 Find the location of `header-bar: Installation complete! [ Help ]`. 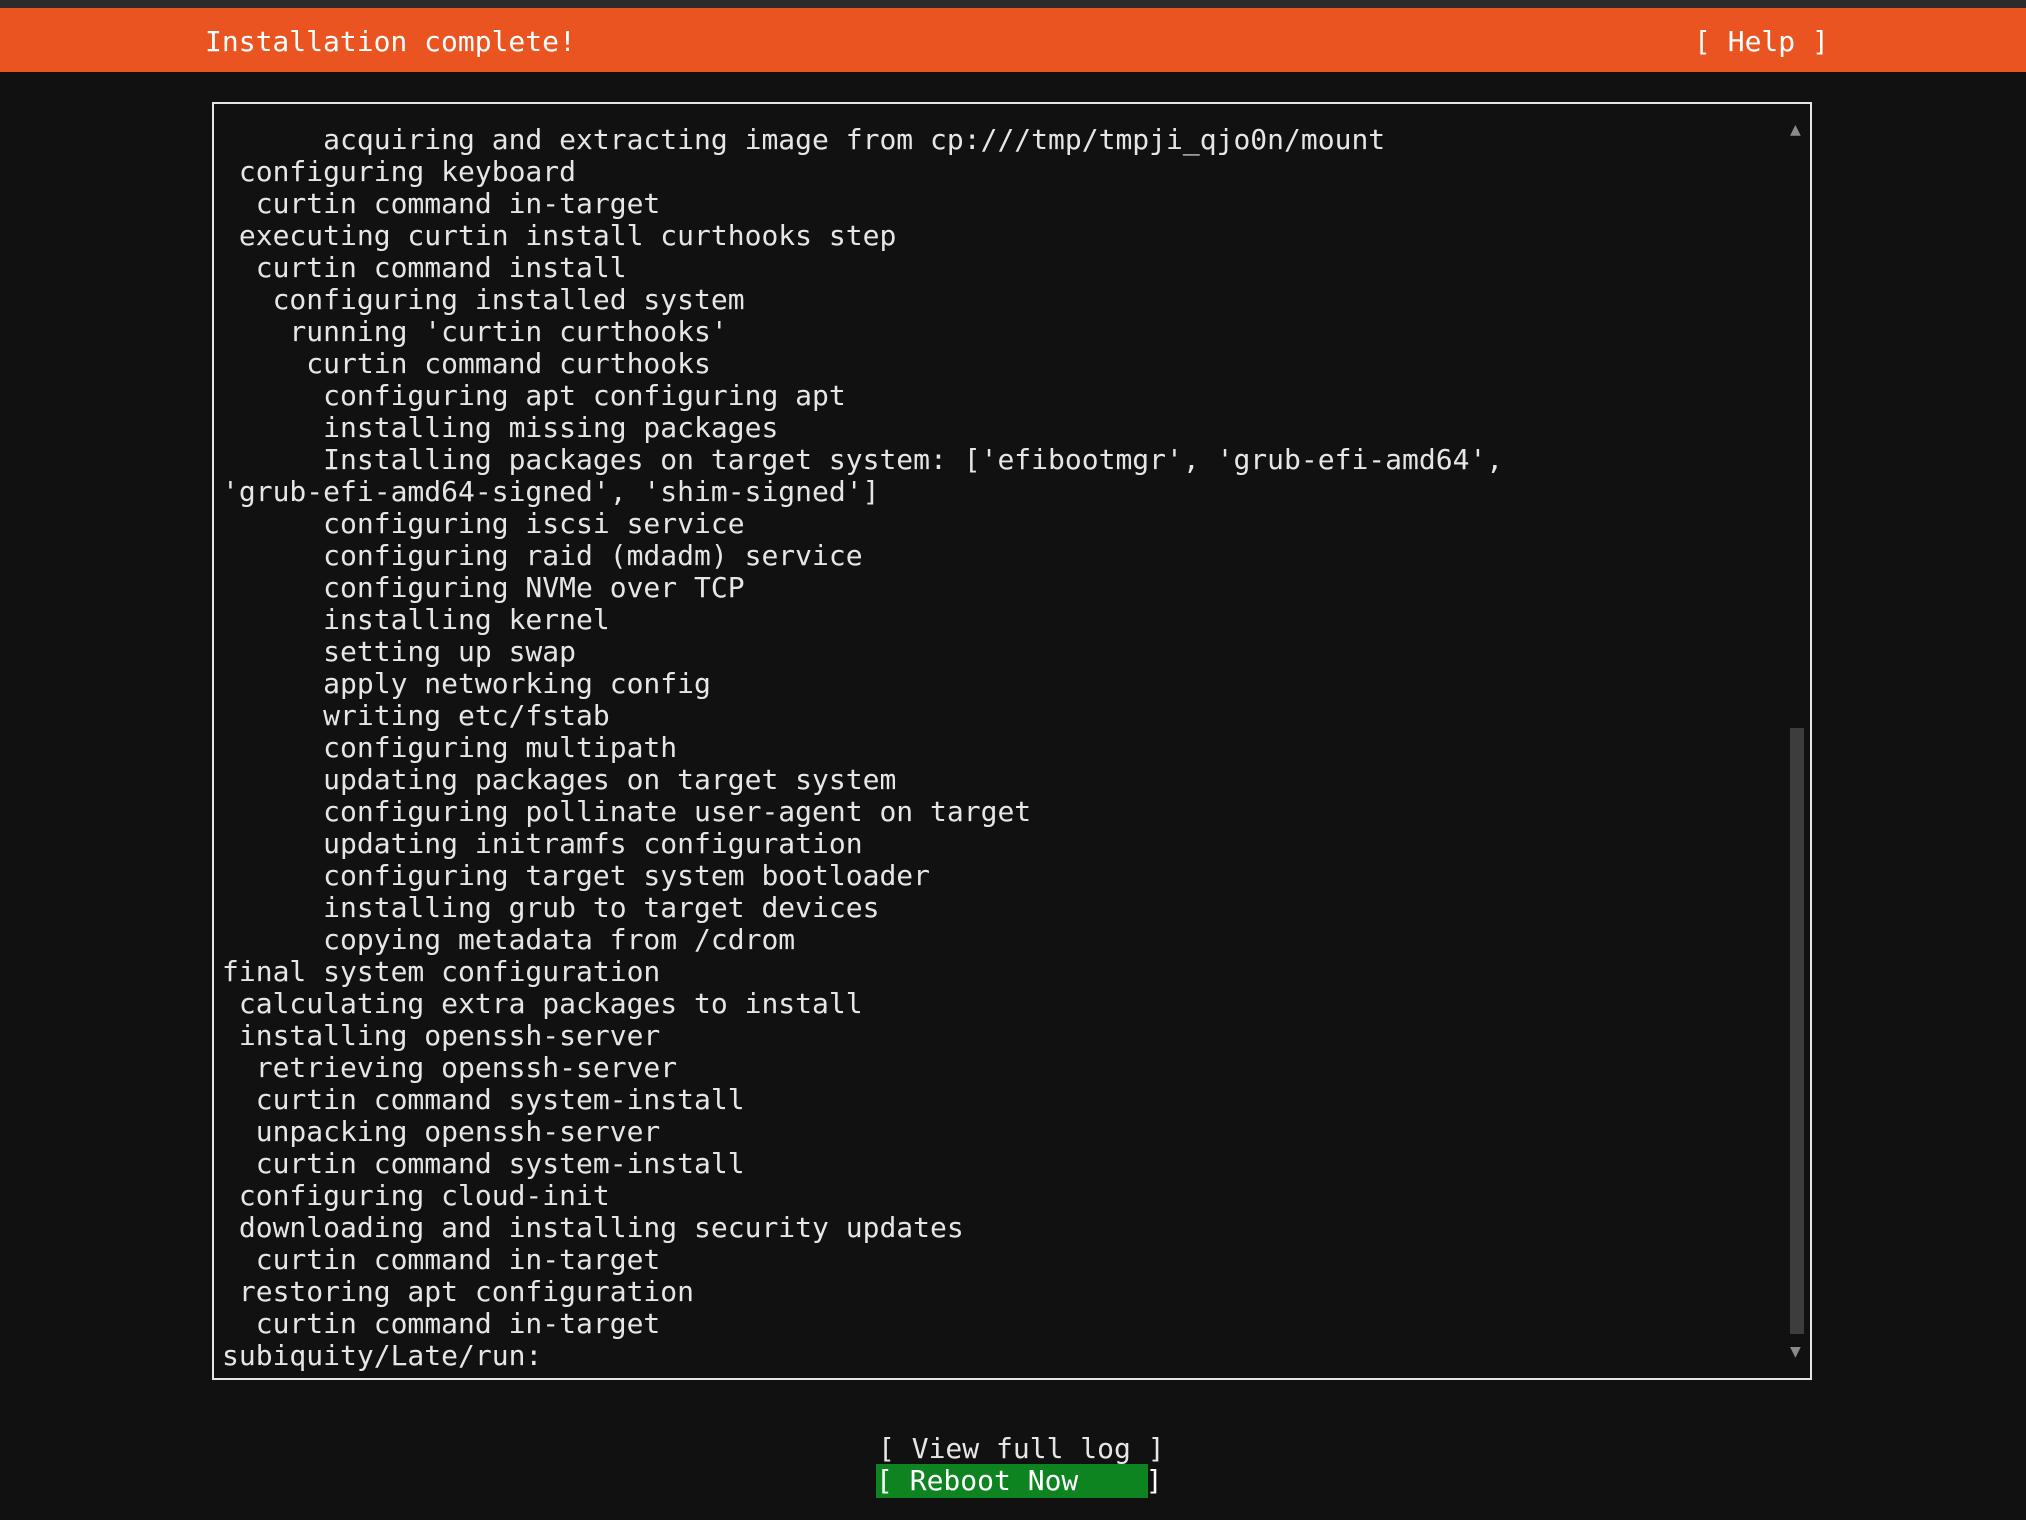

header-bar: Installation complete! [ Help ] is located at coordinates (1013, 40).